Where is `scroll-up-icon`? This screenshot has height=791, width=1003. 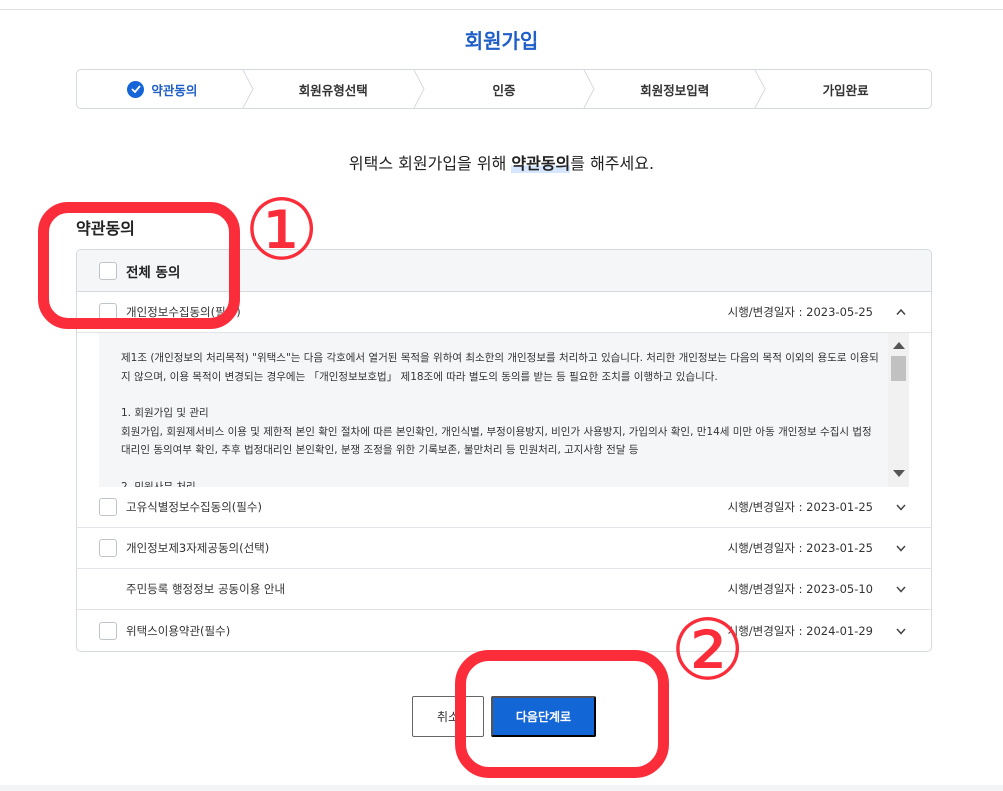 scroll-up-icon is located at coordinates (899, 345).